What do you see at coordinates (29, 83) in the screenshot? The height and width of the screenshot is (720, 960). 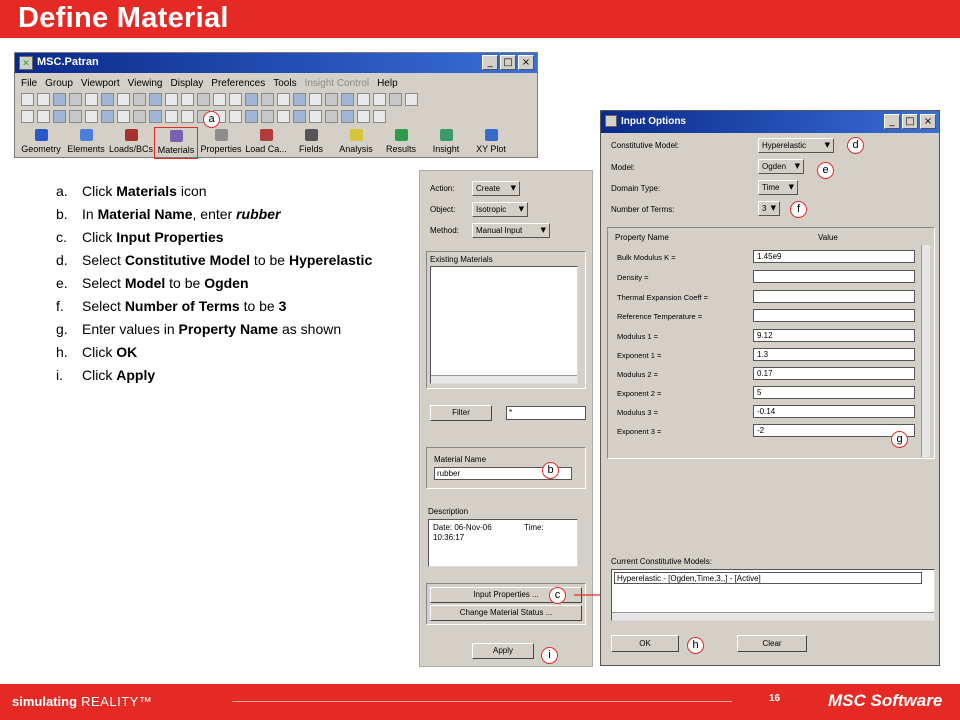 I see `menu-file: File` at bounding box center [29, 83].